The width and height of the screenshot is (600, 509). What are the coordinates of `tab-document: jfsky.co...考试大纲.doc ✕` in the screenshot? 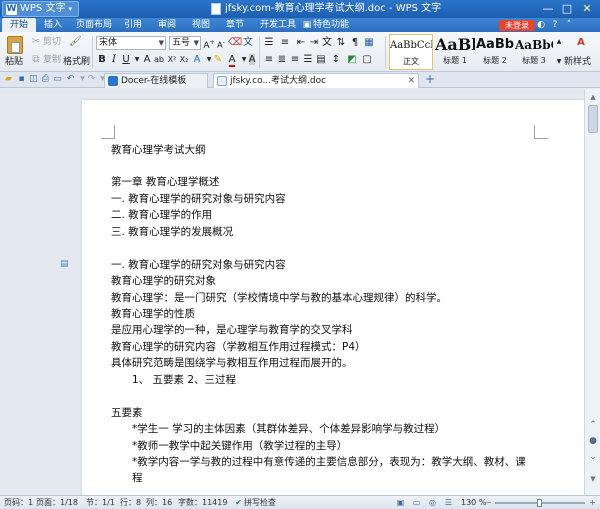 It's located at (316, 80).